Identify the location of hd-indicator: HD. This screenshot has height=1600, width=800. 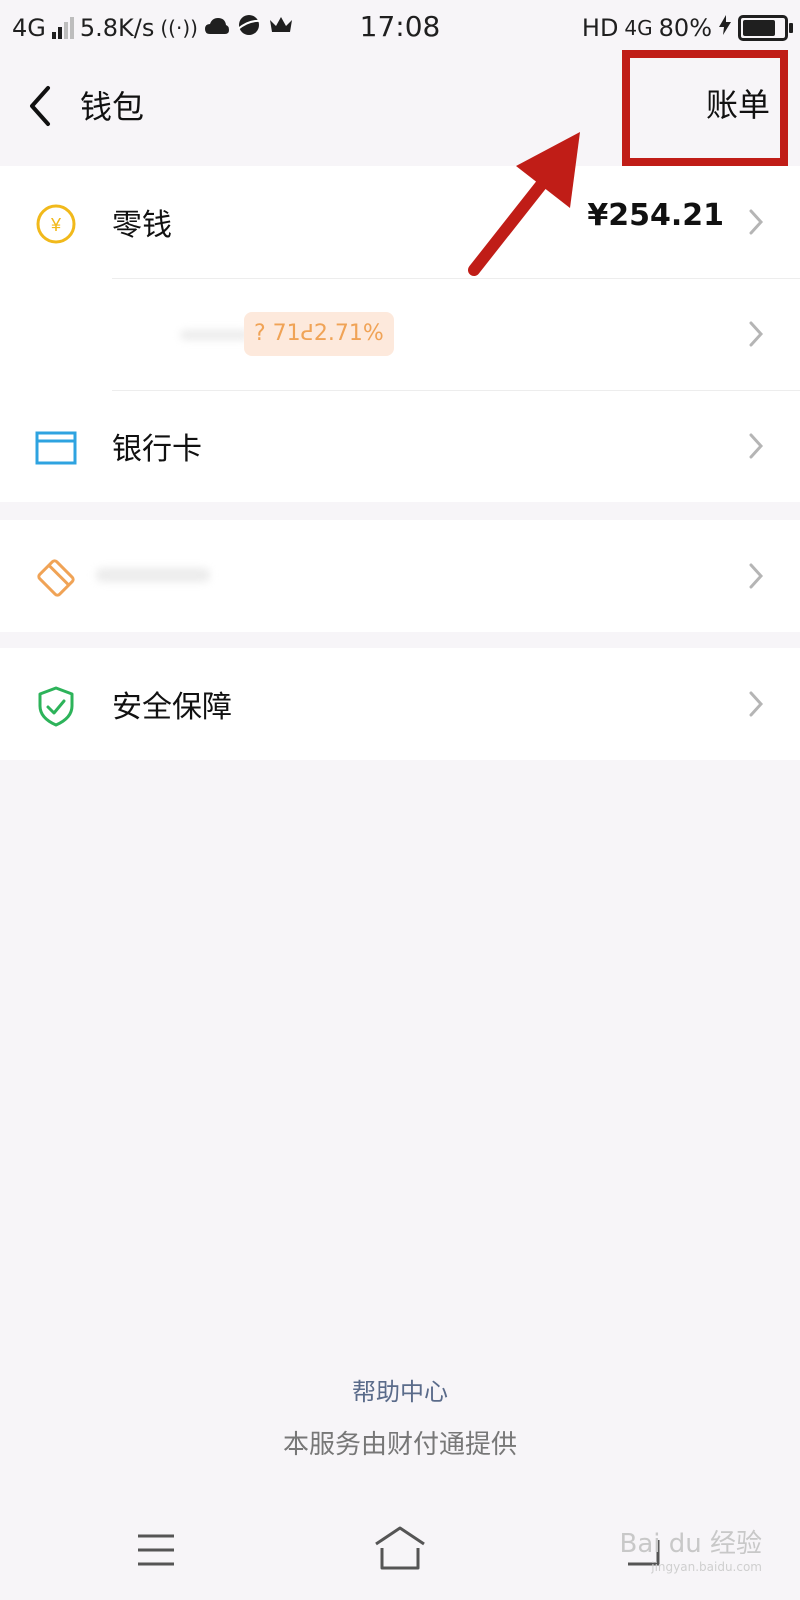
(600, 28).